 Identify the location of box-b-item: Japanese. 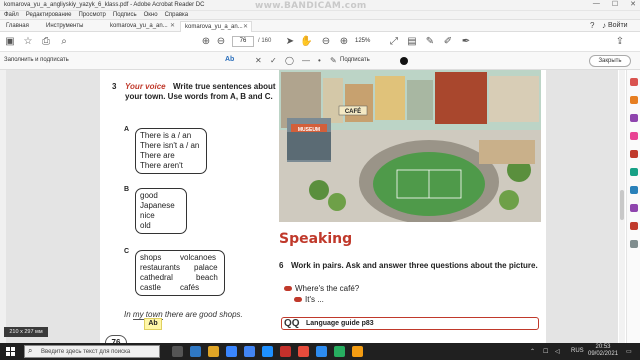
(157, 205).